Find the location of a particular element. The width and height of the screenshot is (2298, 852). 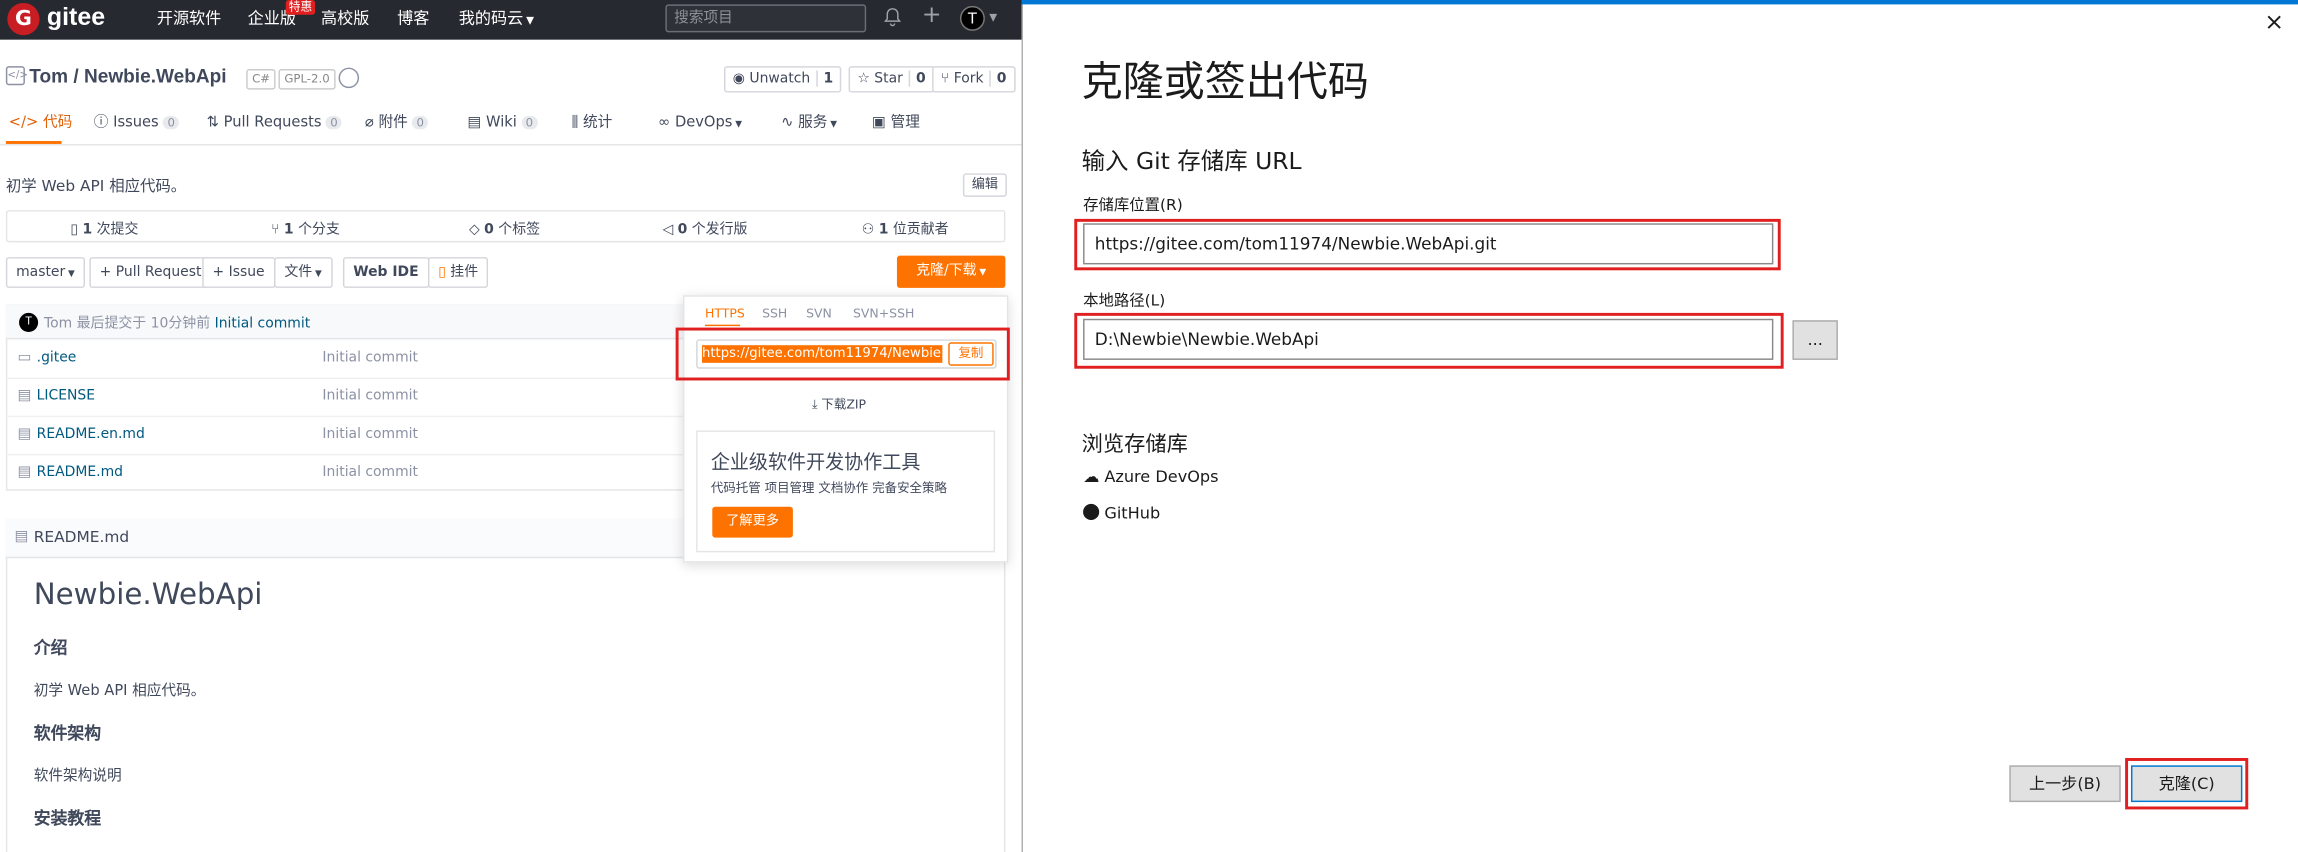

branch-select: master ▼ is located at coordinates (45, 272).